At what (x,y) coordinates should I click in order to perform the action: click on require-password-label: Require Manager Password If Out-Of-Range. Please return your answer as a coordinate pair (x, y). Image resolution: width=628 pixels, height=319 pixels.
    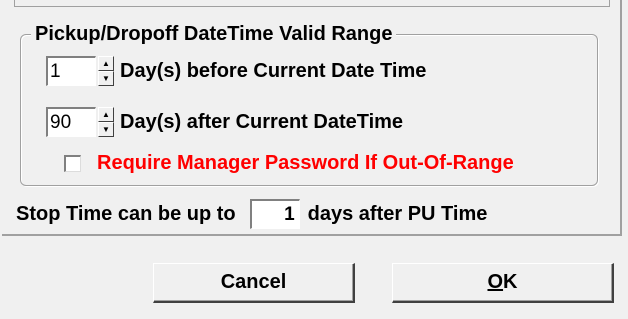
    Looking at the image, I should click on (305, 163).